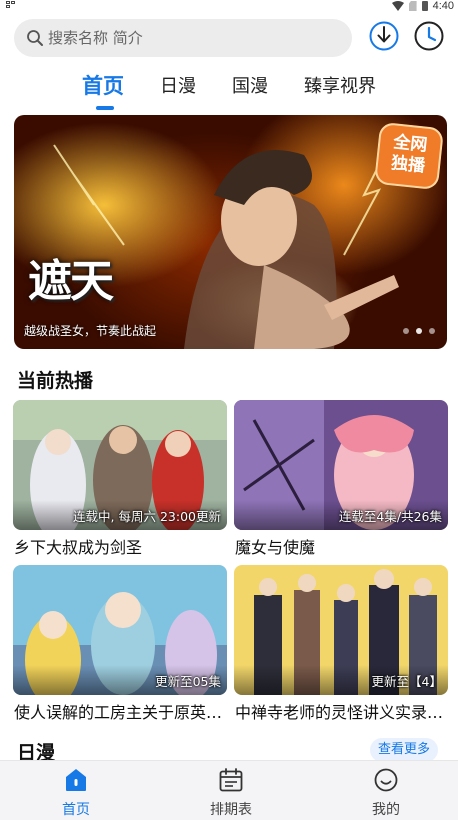 The height and width of the screenshot is (820, 458). I want to click on home-icon, so click(76, 780).